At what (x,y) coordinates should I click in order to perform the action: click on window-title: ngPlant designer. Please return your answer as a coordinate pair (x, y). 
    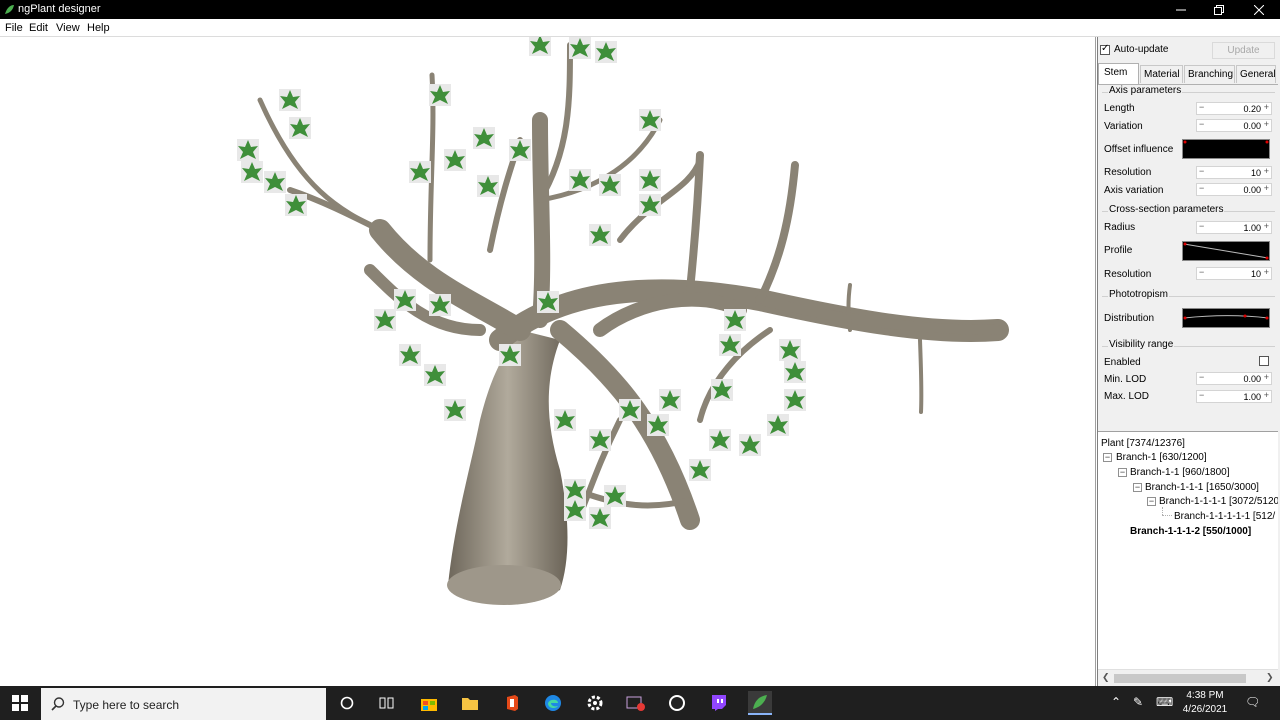
    Looking at the image, I should click on (59, 9).